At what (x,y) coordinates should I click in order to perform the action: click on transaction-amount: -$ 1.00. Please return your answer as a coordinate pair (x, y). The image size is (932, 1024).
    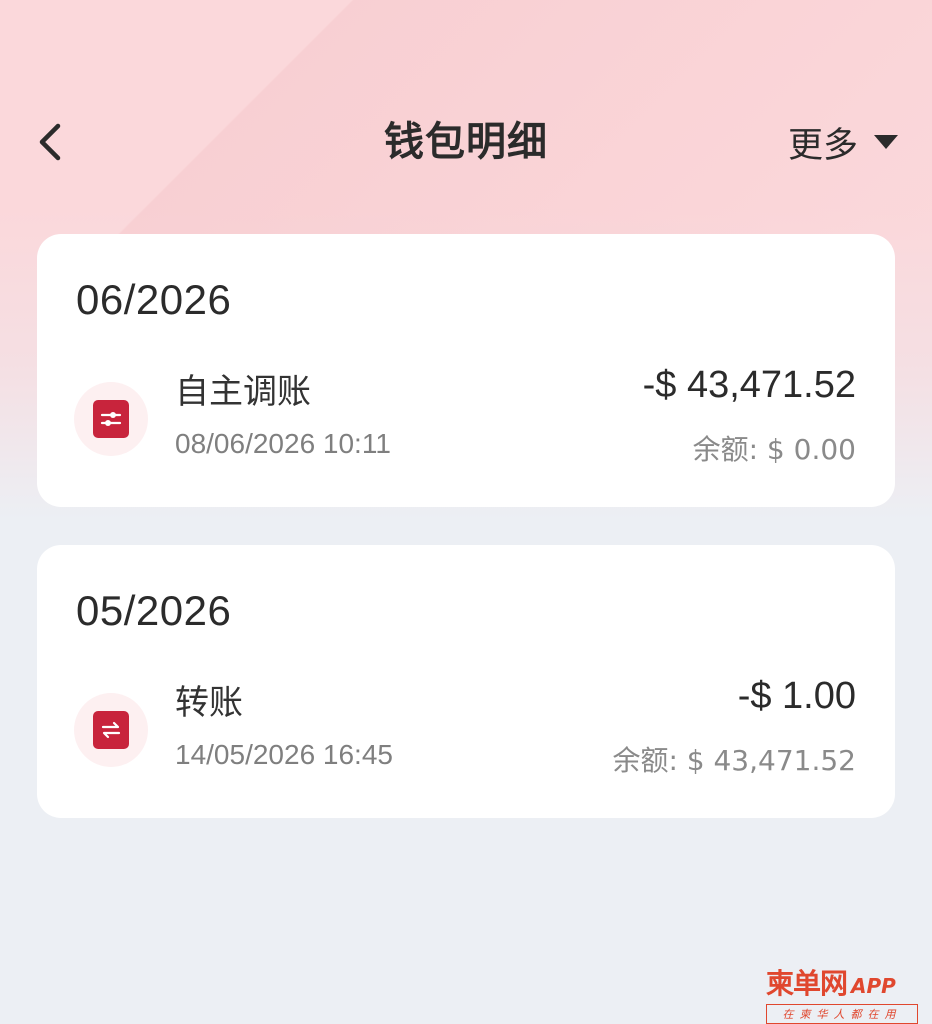
    Looking at the image, I should click on (796, 696).